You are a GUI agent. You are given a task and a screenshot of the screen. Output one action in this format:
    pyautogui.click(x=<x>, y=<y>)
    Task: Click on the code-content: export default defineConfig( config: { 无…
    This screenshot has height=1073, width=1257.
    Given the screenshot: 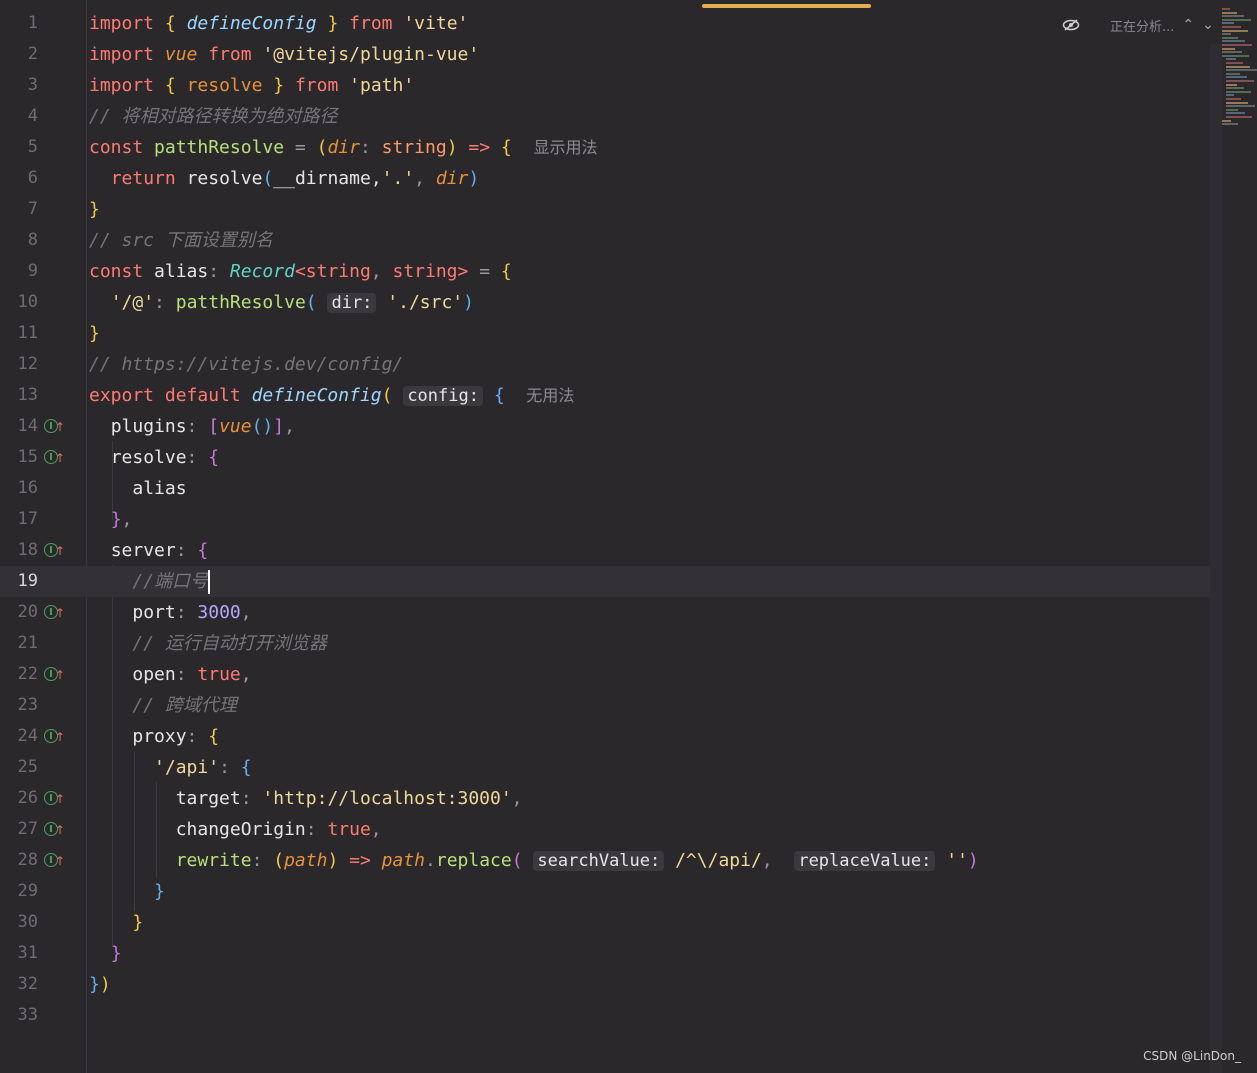 What is the action you would take?
    pyautogui.click(x=331, y=396)
    